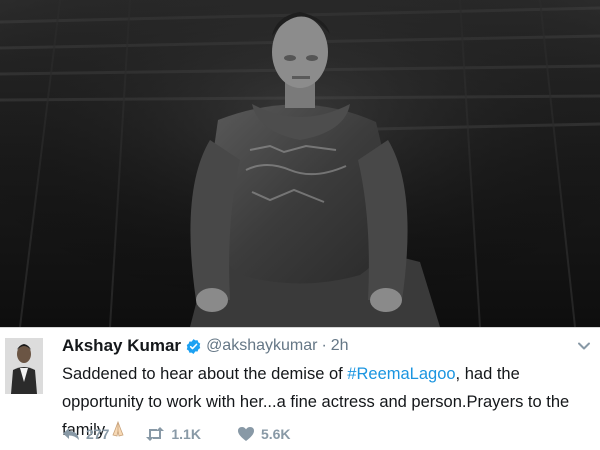 The image size is (600, 450). I want to click on chevron-down-icon, so click(584, 346).